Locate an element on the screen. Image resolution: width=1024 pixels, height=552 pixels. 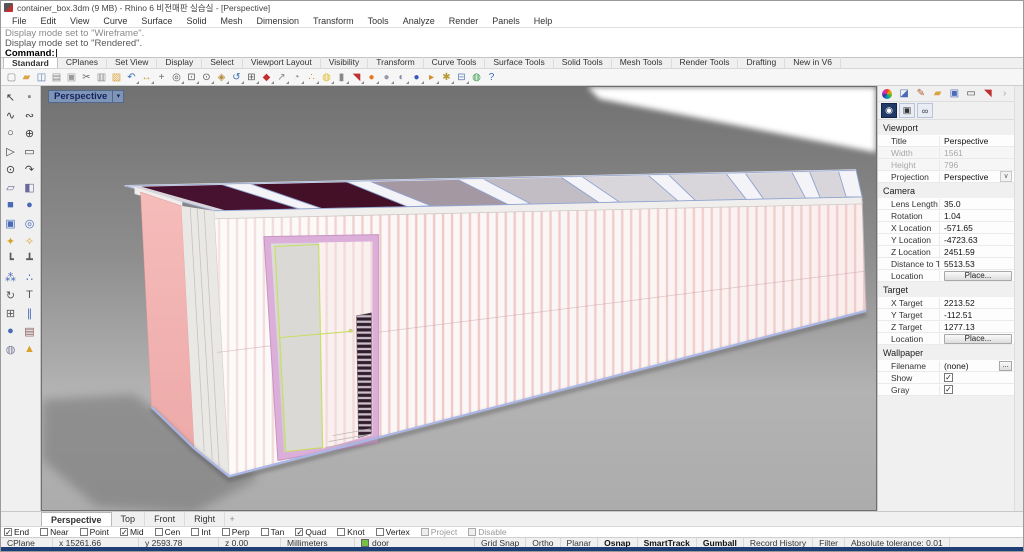
text-icon: T is located at coordinates (29, 295).